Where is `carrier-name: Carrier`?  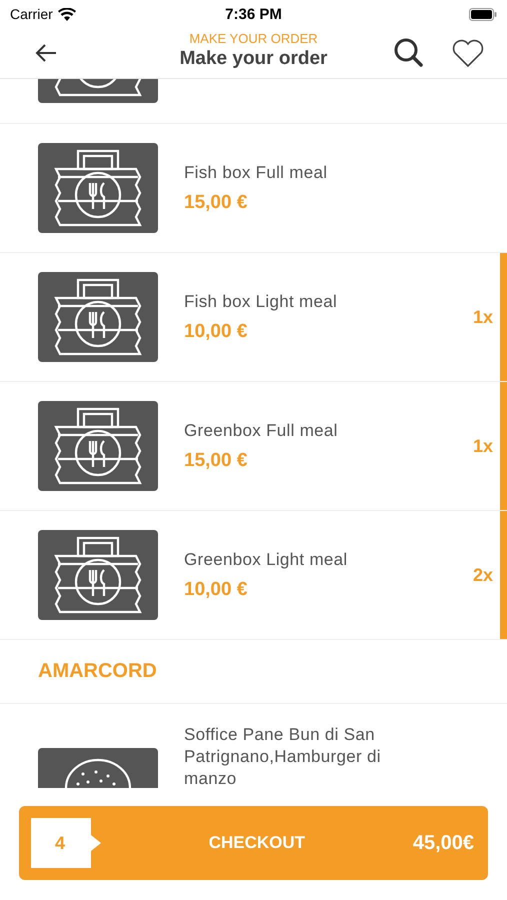
carrier-name: Carrier is located at coordinates (31, 14).